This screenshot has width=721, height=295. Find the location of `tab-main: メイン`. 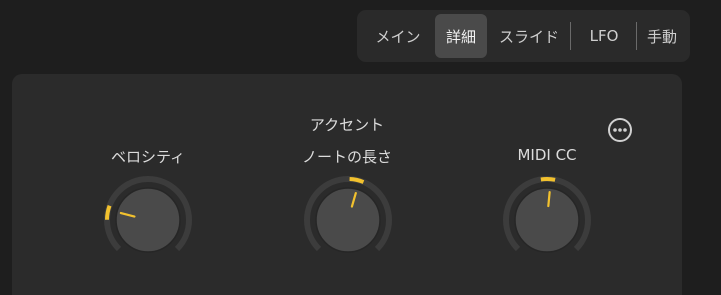

tab-main: メイン is located at coordinates (398, 36).